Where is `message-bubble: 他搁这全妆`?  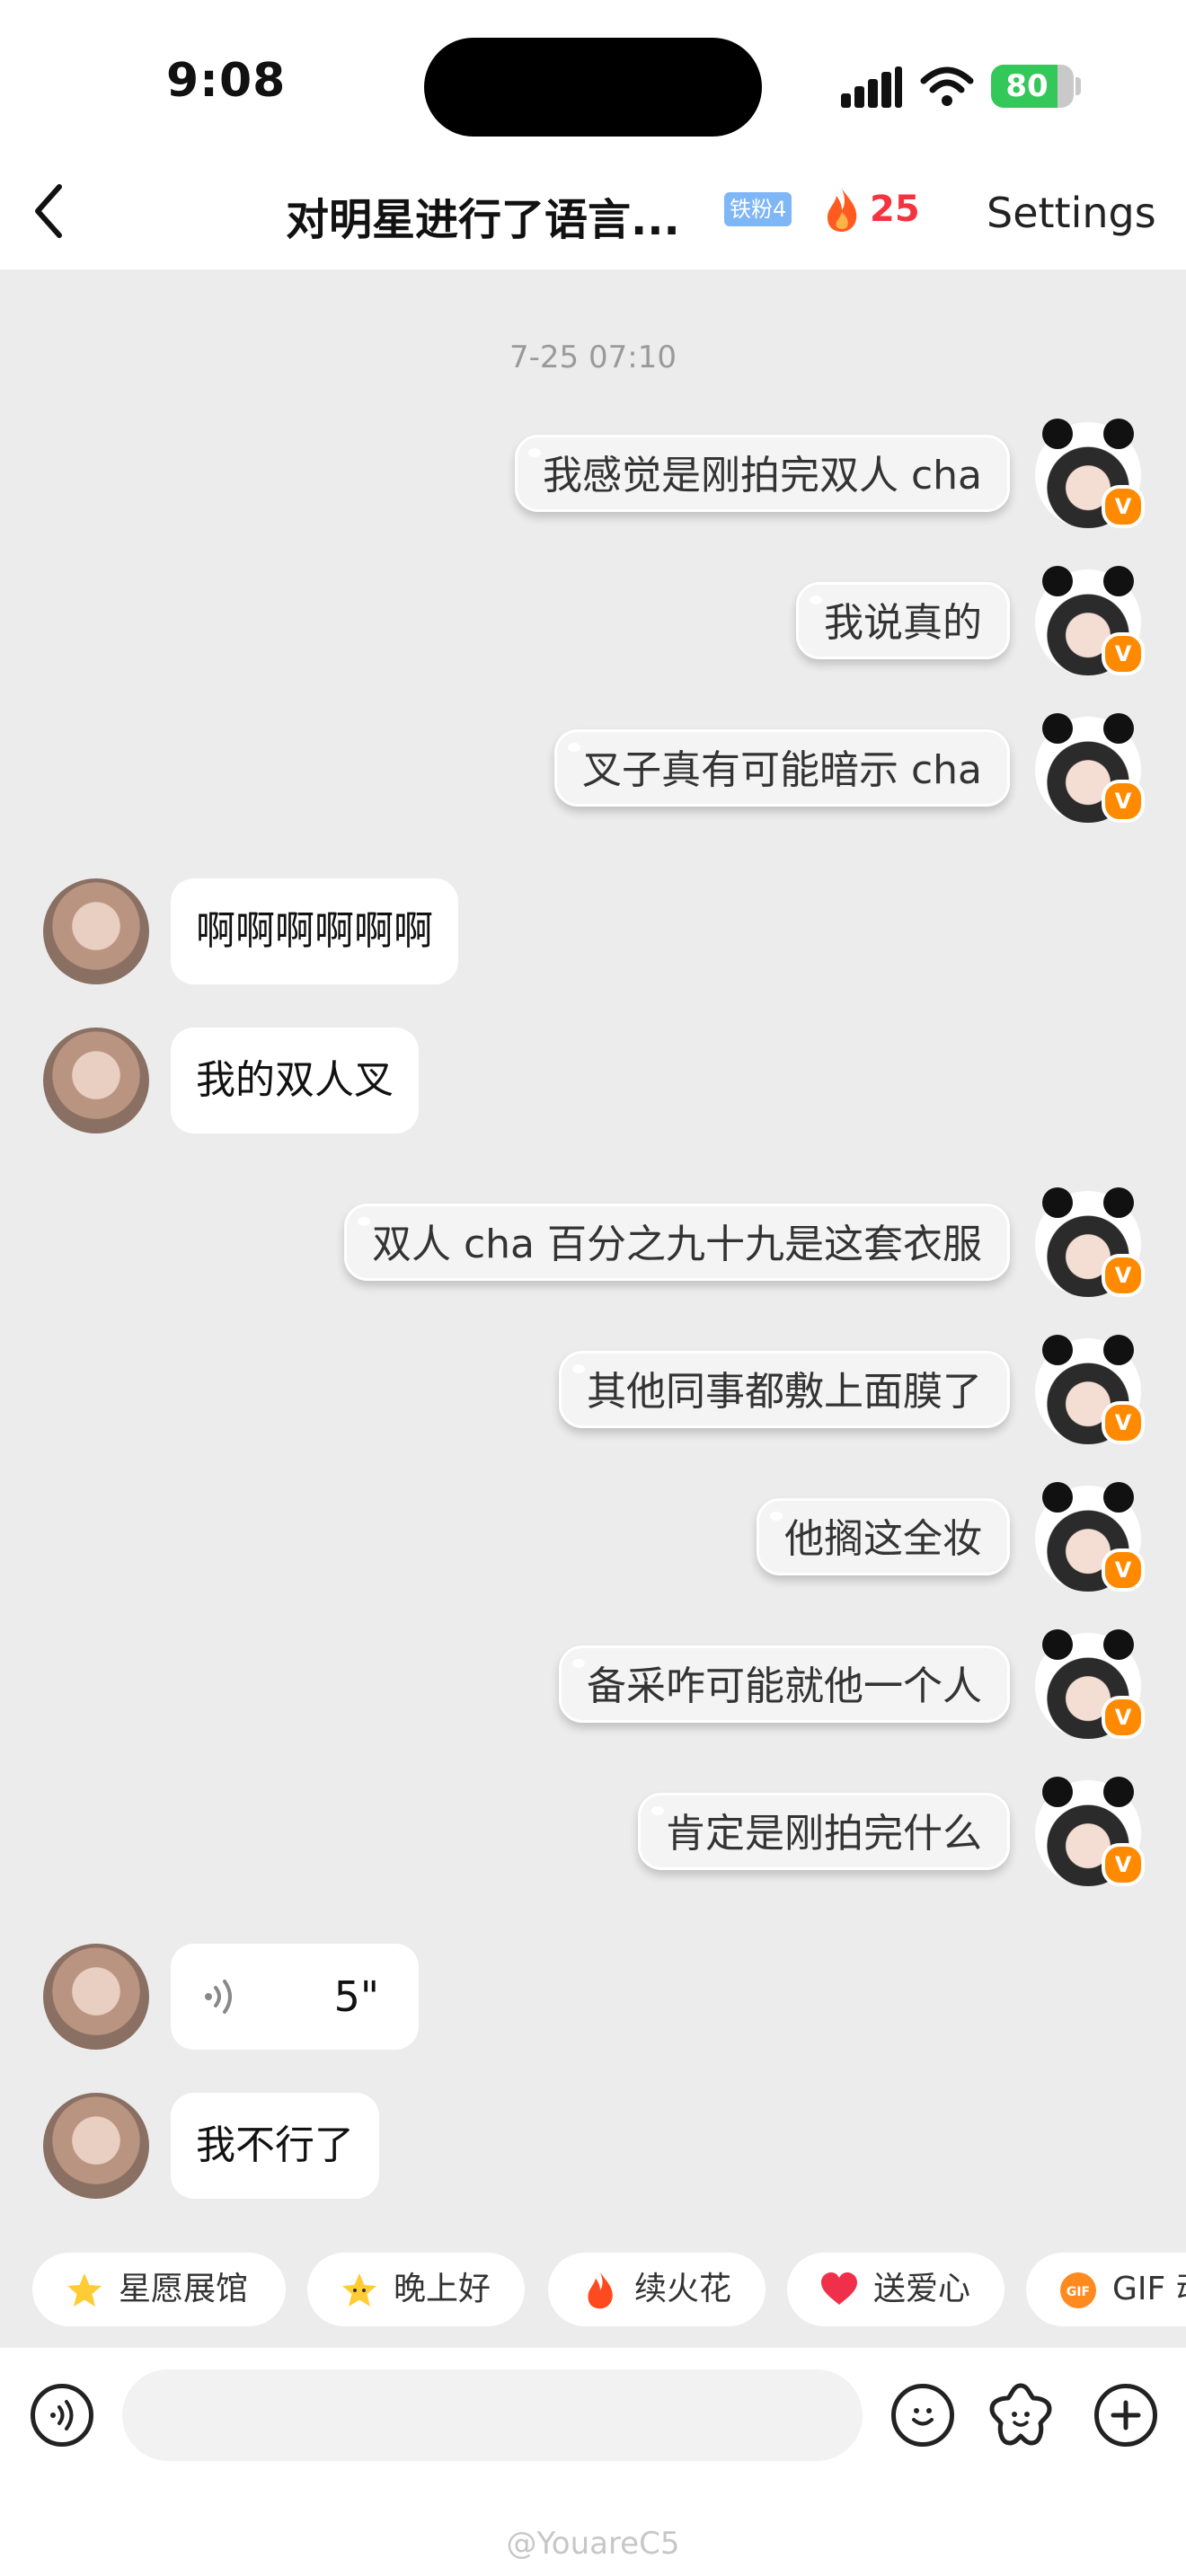 message-bubble: 他搁这全妆 is located at coordinates (883, 1536).